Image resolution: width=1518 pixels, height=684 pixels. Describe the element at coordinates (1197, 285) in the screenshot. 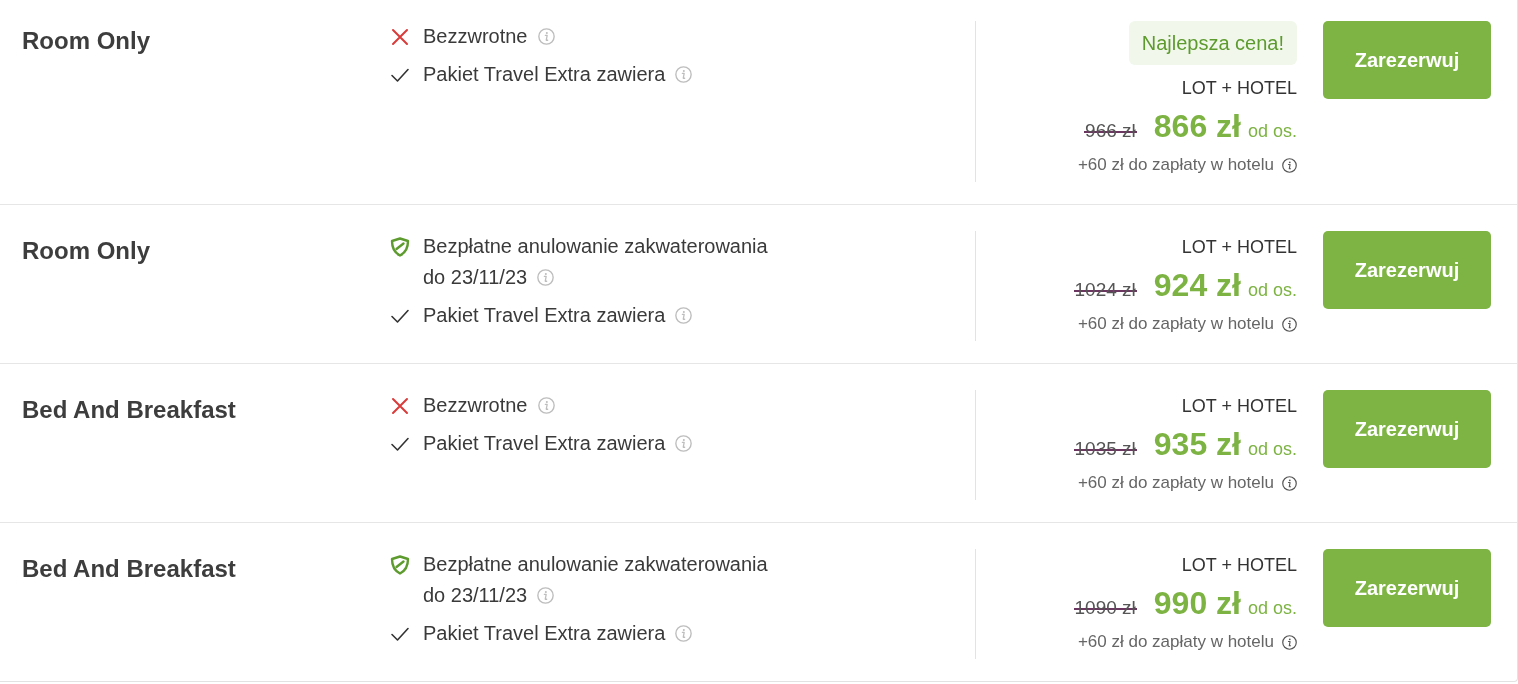

I see `price: 924 zł` at that location.